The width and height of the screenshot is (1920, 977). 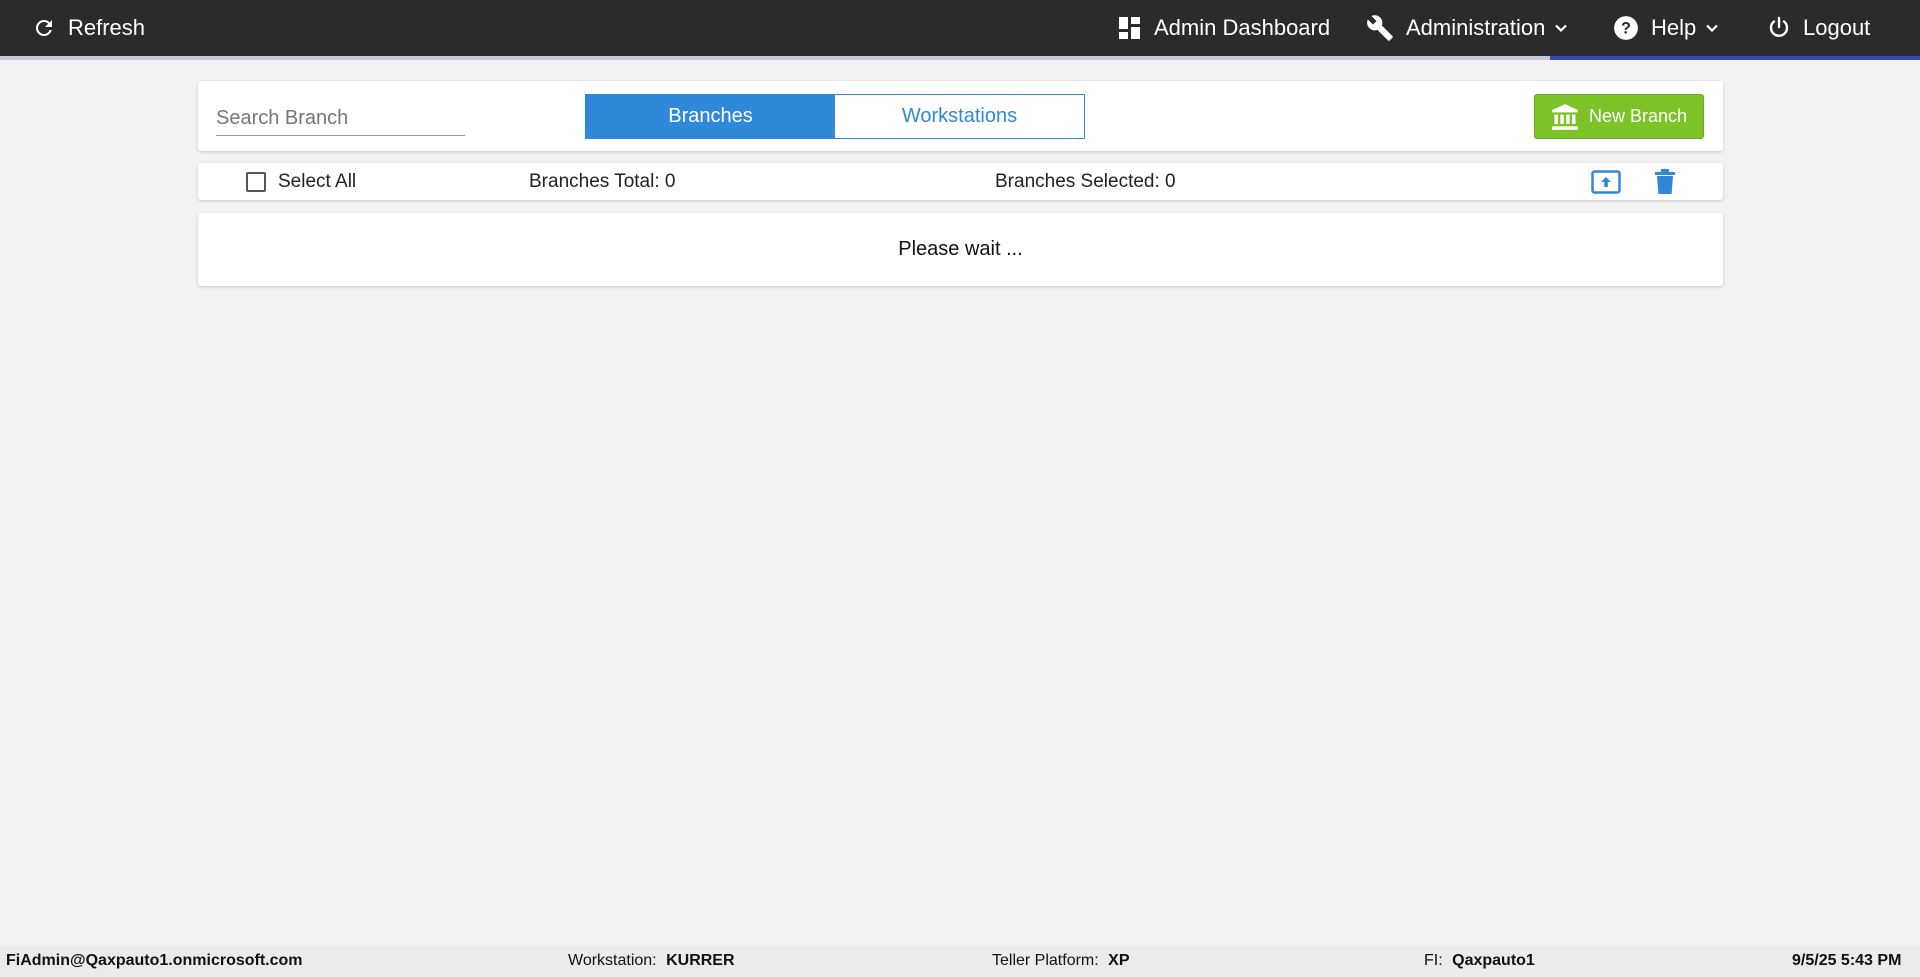 I want to click on branches-selected: Branches Selected: 0, so click(x=1085, y=181).